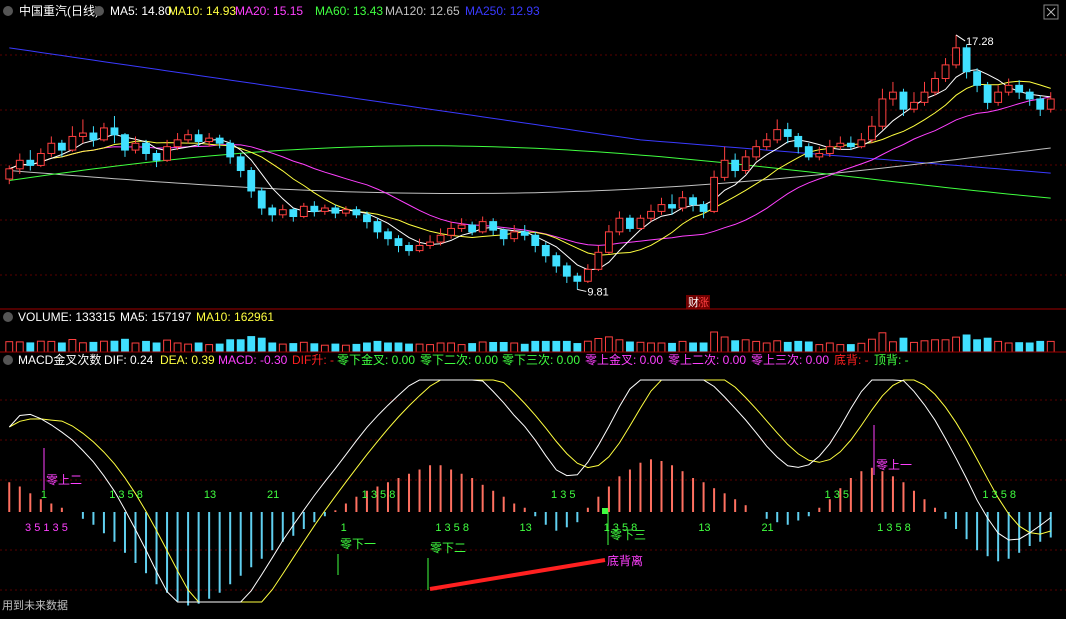  Describe the element at coordinates (621, 528) in the screenshot. I see `count-label: 1 3 5 8` at that location.